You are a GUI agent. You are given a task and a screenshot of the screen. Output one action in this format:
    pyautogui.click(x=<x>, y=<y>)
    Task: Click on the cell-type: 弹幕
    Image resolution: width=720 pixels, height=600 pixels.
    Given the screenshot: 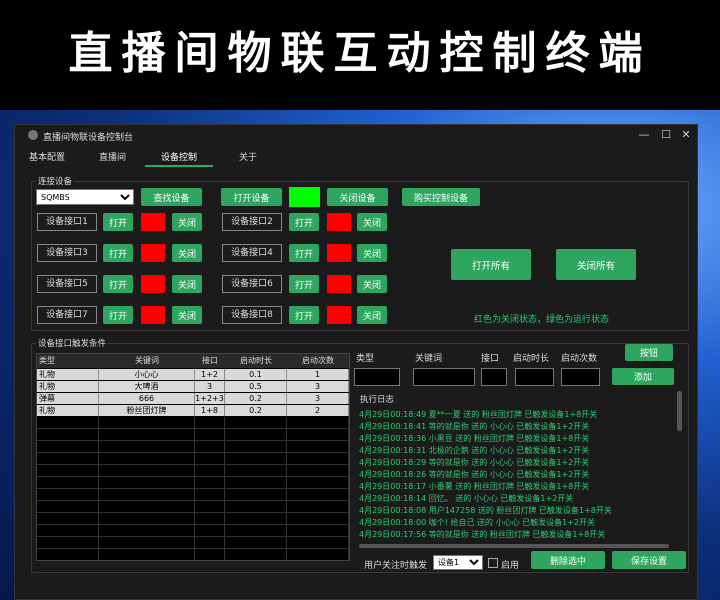 What is the action you would take?
    pyautogui.click(x=68, y=398)
    